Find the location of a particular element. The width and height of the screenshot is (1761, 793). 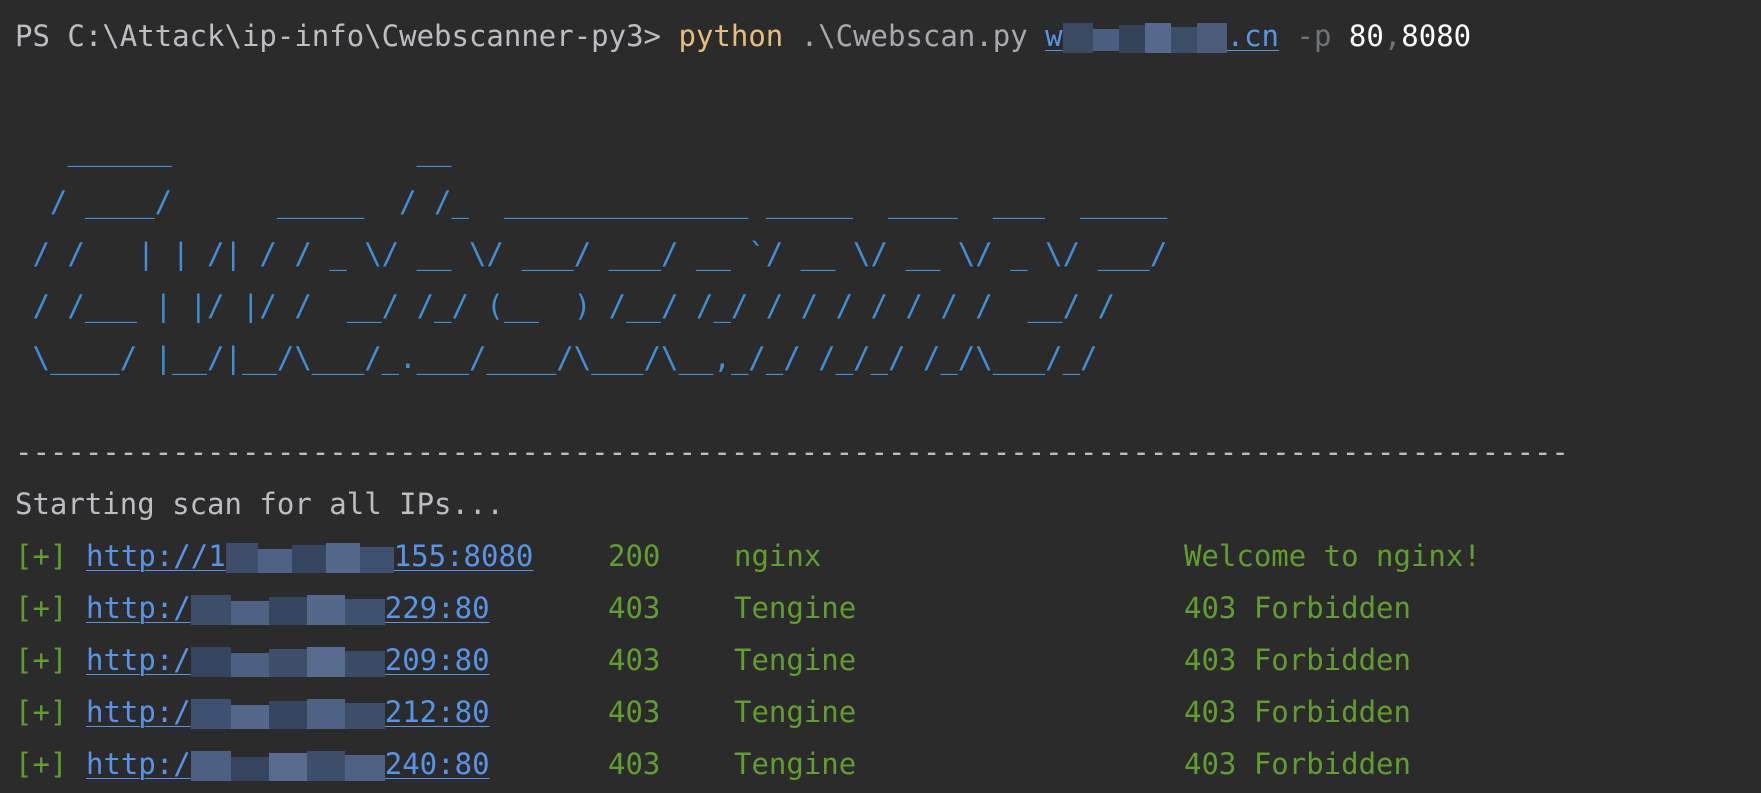

command-program: python is located at coordinates (731, 36).